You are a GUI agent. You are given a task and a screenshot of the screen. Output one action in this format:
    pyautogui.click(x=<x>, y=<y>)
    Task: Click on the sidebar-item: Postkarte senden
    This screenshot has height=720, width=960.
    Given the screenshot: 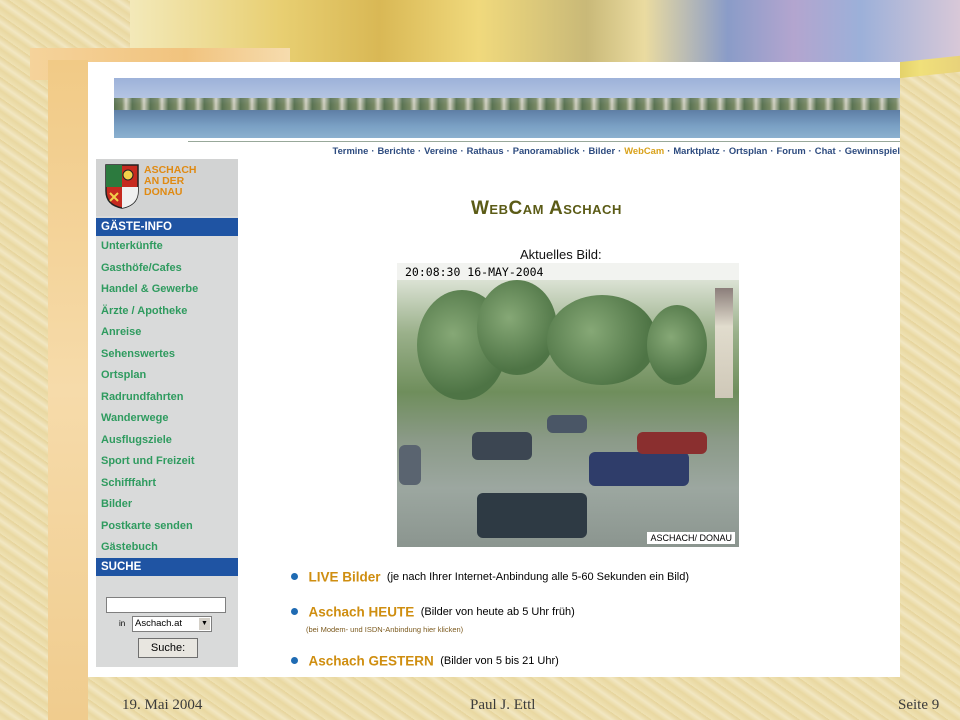 What is the action you would take?
    pyautogui.click(x=167, y=527)
    